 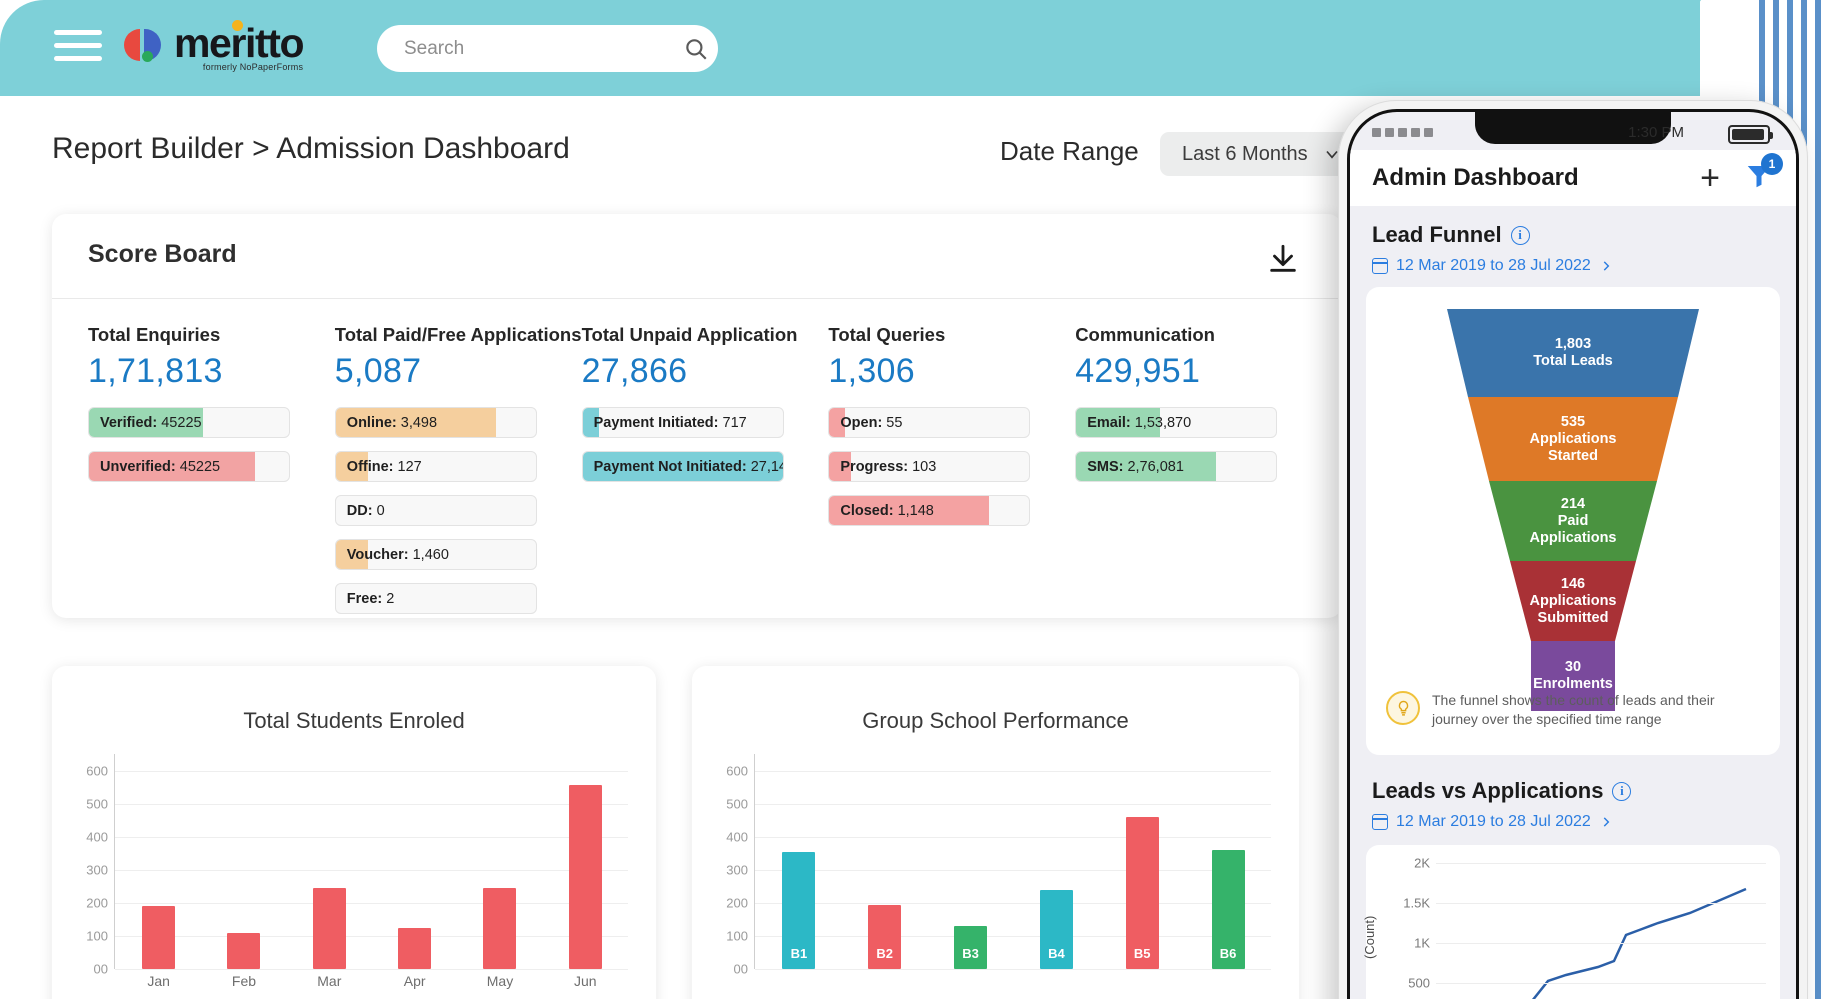 What do you see at coordinates (885, 953) in the screenshot?
I see `bar-value-label: B2` at bounding box center [885, 953].